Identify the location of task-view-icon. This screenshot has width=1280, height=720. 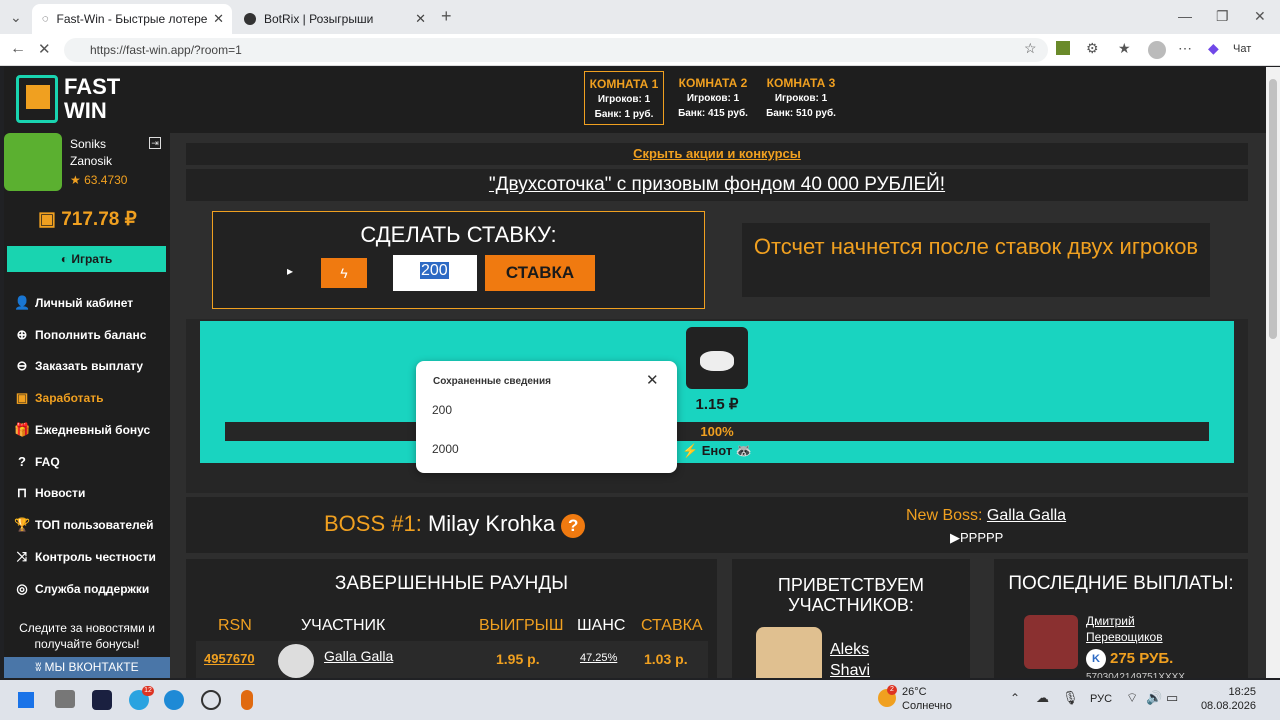
(65, 699).